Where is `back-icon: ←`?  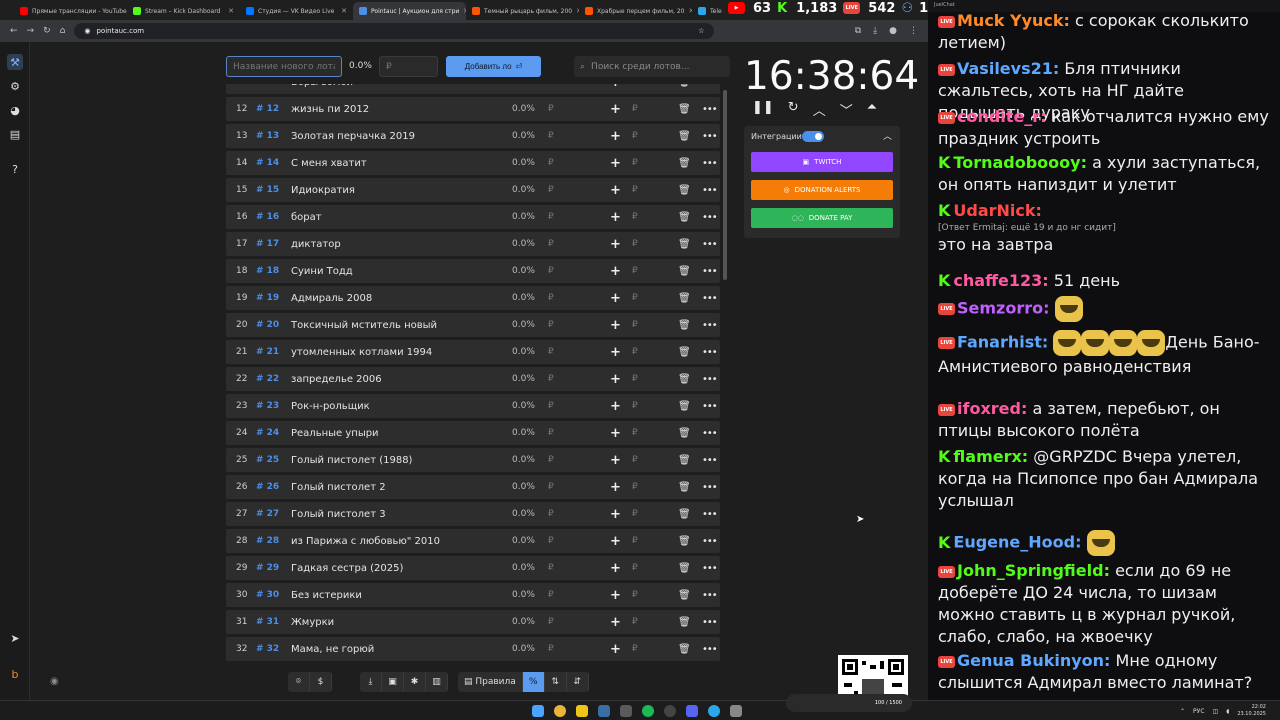
back-icon: ← is located at coordinates (14, 31).